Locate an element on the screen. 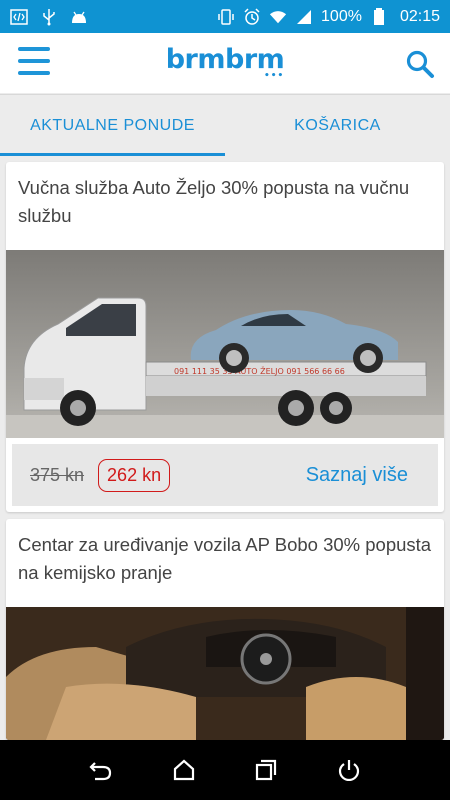  logo: brmbrm ••• is located at coordinates (225, 62).